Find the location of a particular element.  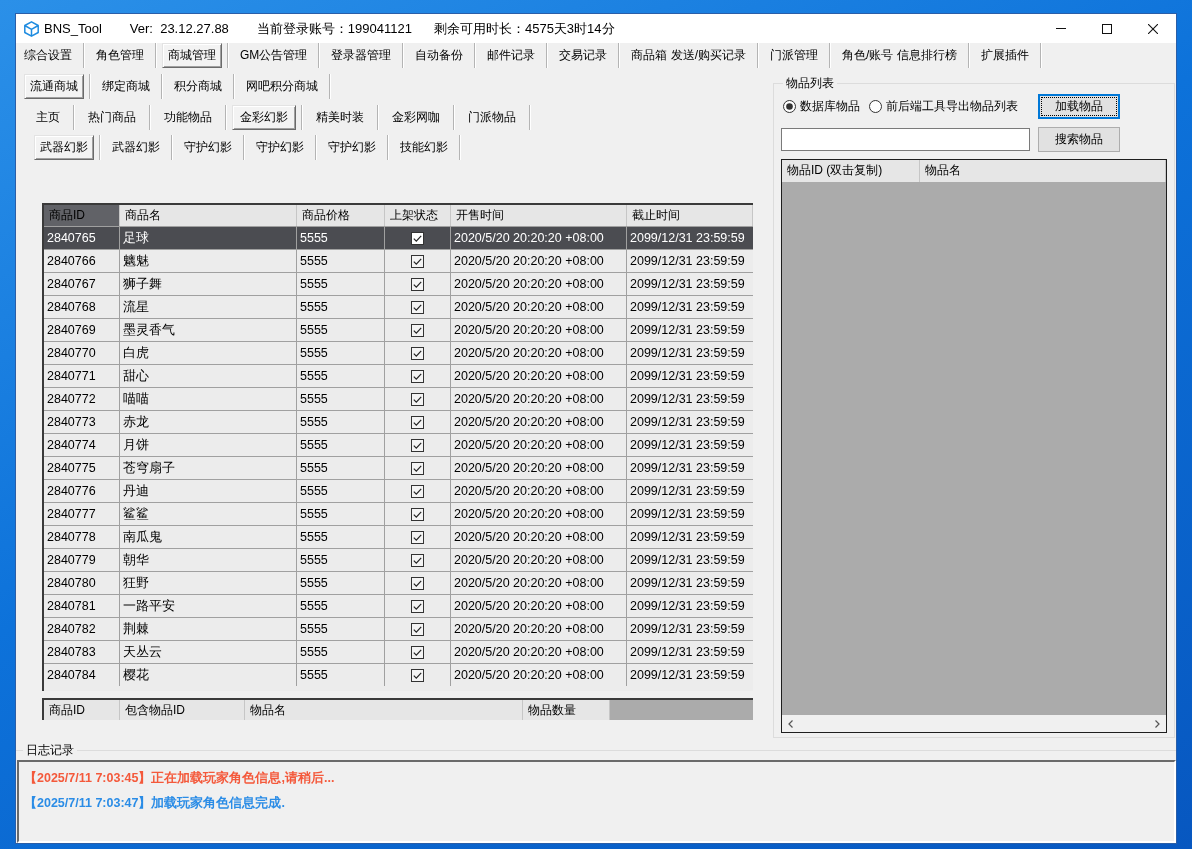

tab: 门派管理 is located at coordinates (794, 55).